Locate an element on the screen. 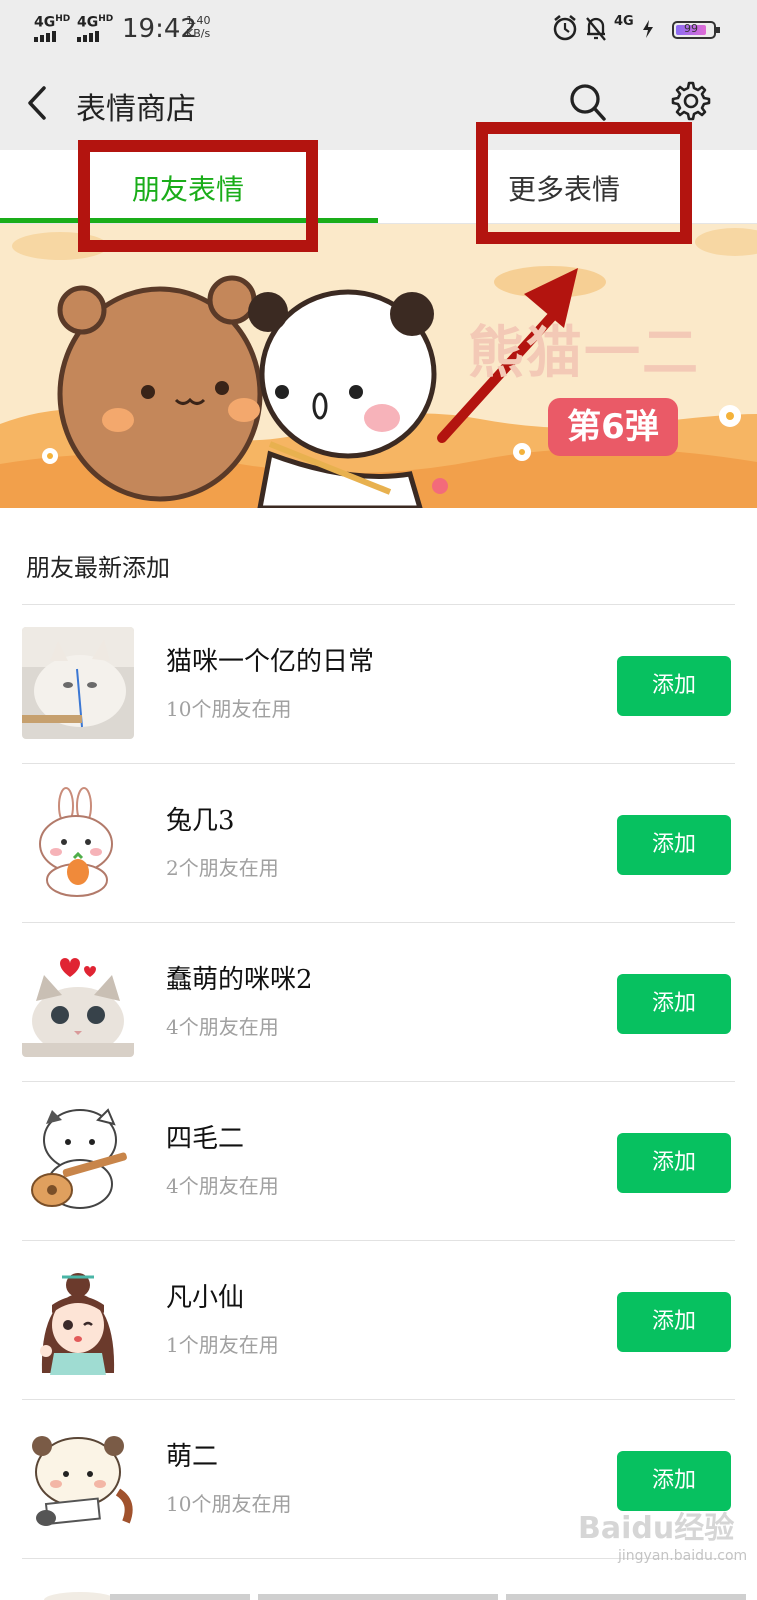 The image size is (757, 1600). sticker-name: 四毛二 is located at coordinates (205, 1139).